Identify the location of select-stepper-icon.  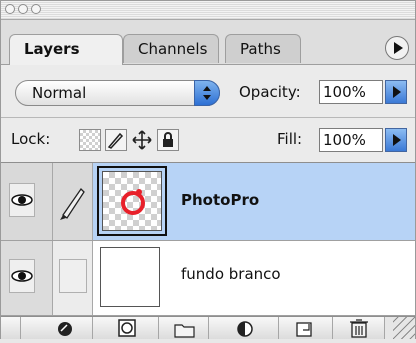
(207, 93).